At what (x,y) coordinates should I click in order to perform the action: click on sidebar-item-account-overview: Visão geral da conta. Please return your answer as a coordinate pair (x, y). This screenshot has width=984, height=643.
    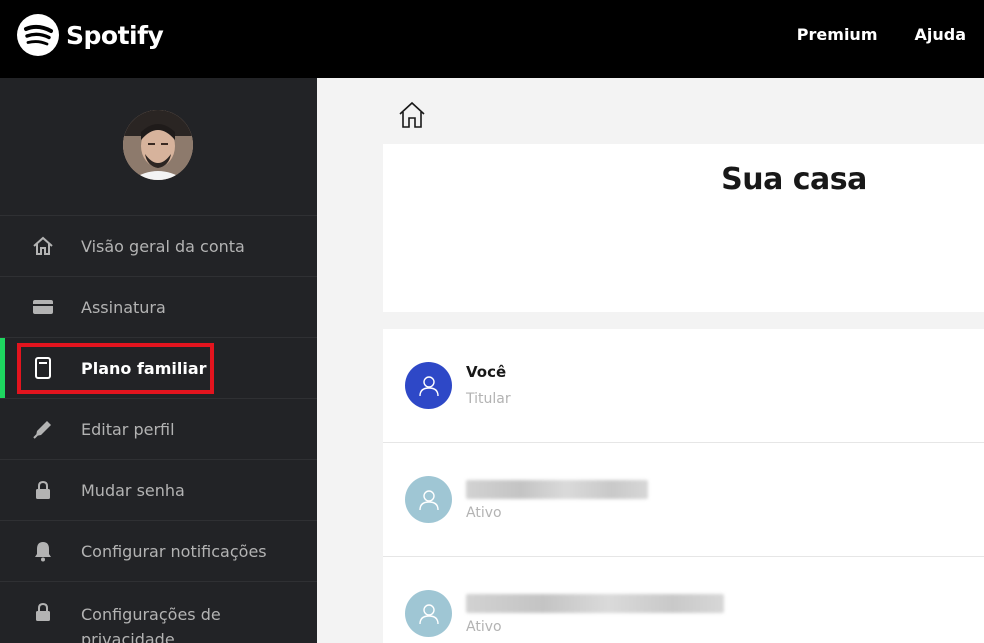
    Looking at the image, I should click on (158, 246).